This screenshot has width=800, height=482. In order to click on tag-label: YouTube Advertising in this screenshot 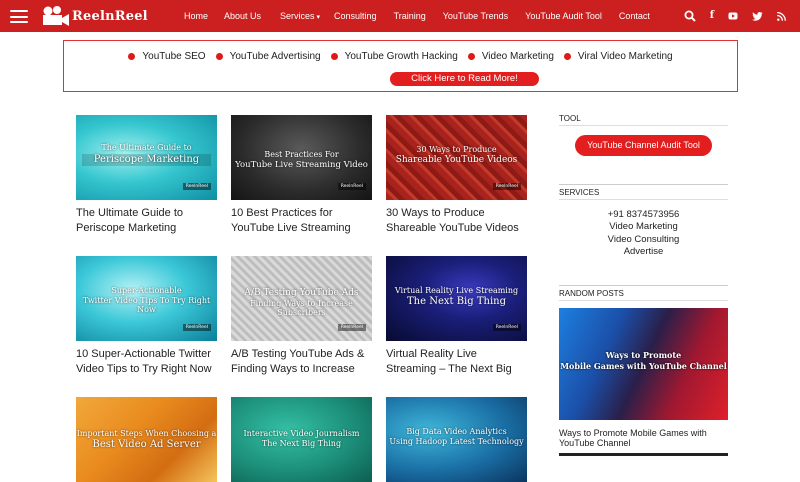, I will do `click(275, 56)`.